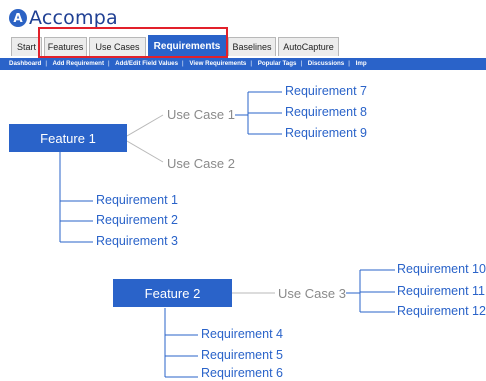  What do you see at coordinates (258, 113) in the screenshot?
I see `usecase1-requirement-connectors` at bounding box center [258, 113].